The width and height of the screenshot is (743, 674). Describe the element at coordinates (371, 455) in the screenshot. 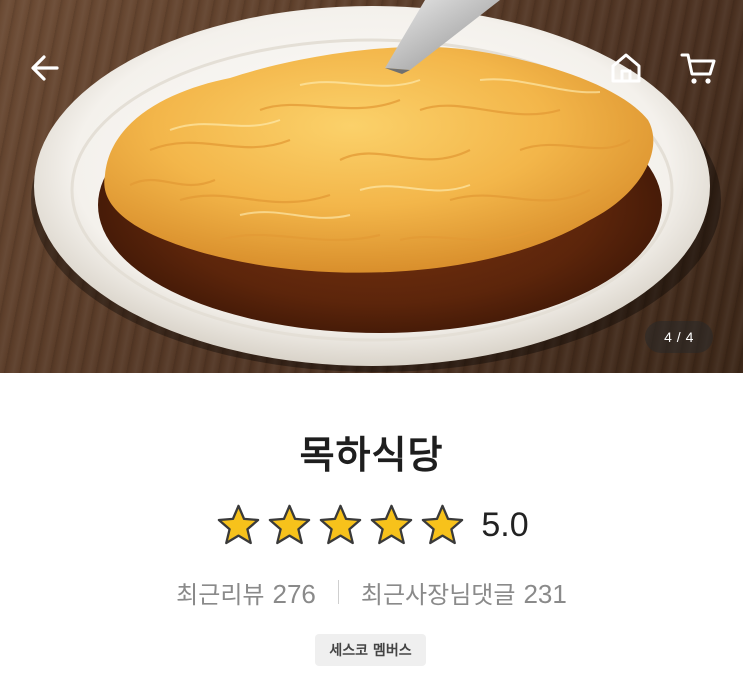

I see `store-name: 목하식당` at that location.